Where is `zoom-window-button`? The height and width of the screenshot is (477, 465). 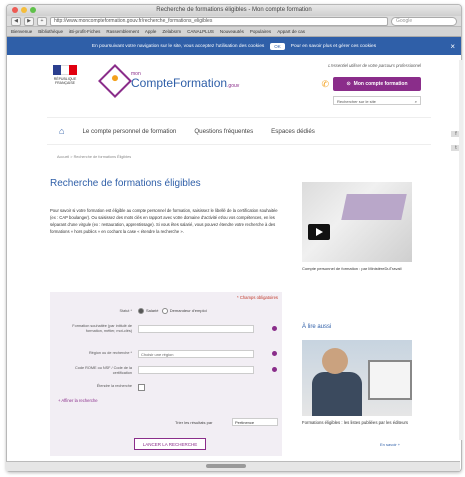
zoom-window-button is located at coordinates (33, 10).